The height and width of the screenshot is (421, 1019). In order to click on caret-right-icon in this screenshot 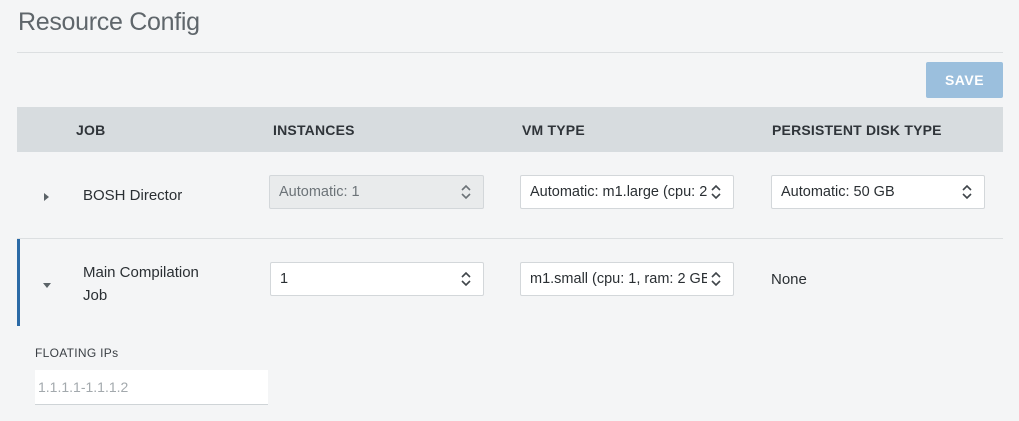, I will do `click(46, 197)`.